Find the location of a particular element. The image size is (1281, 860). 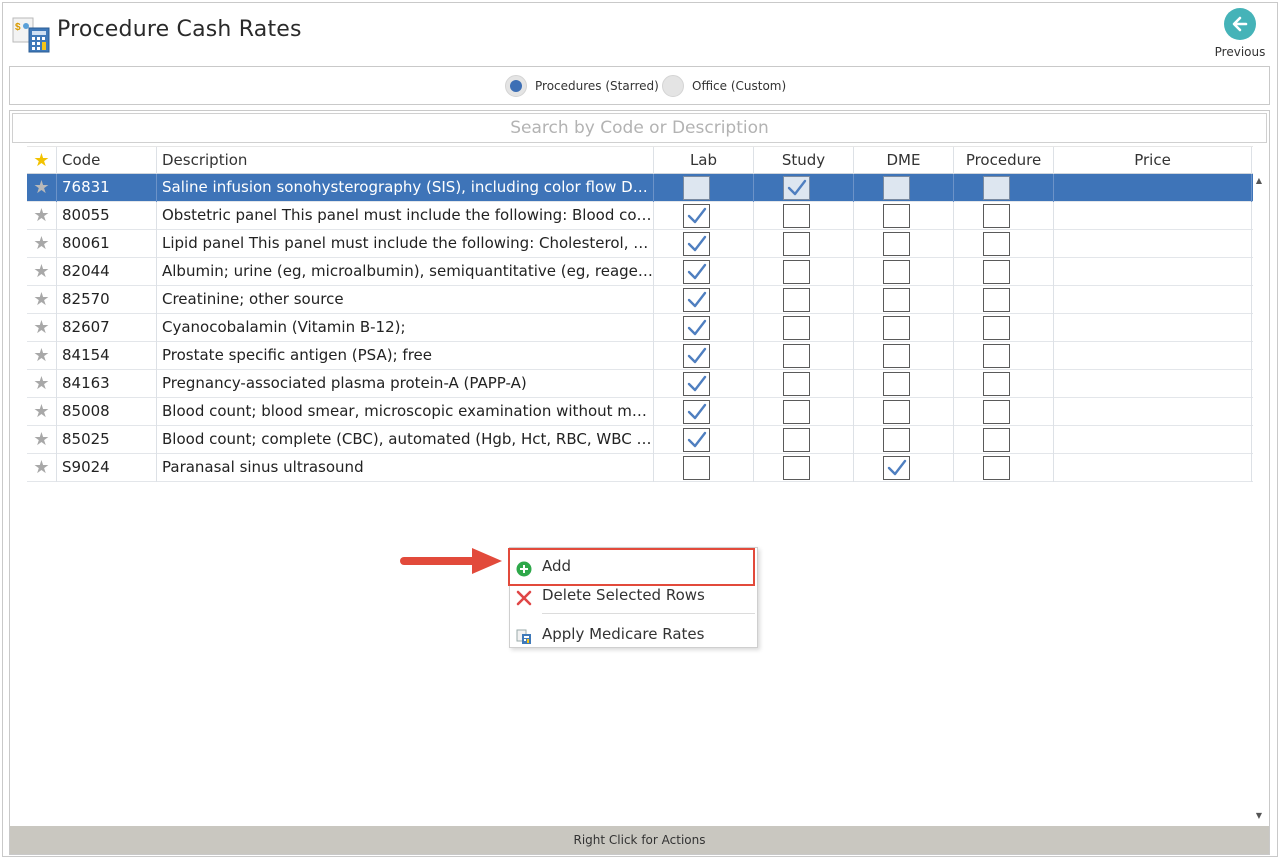

column-header-code: Code is located at coordinates (107, 161).